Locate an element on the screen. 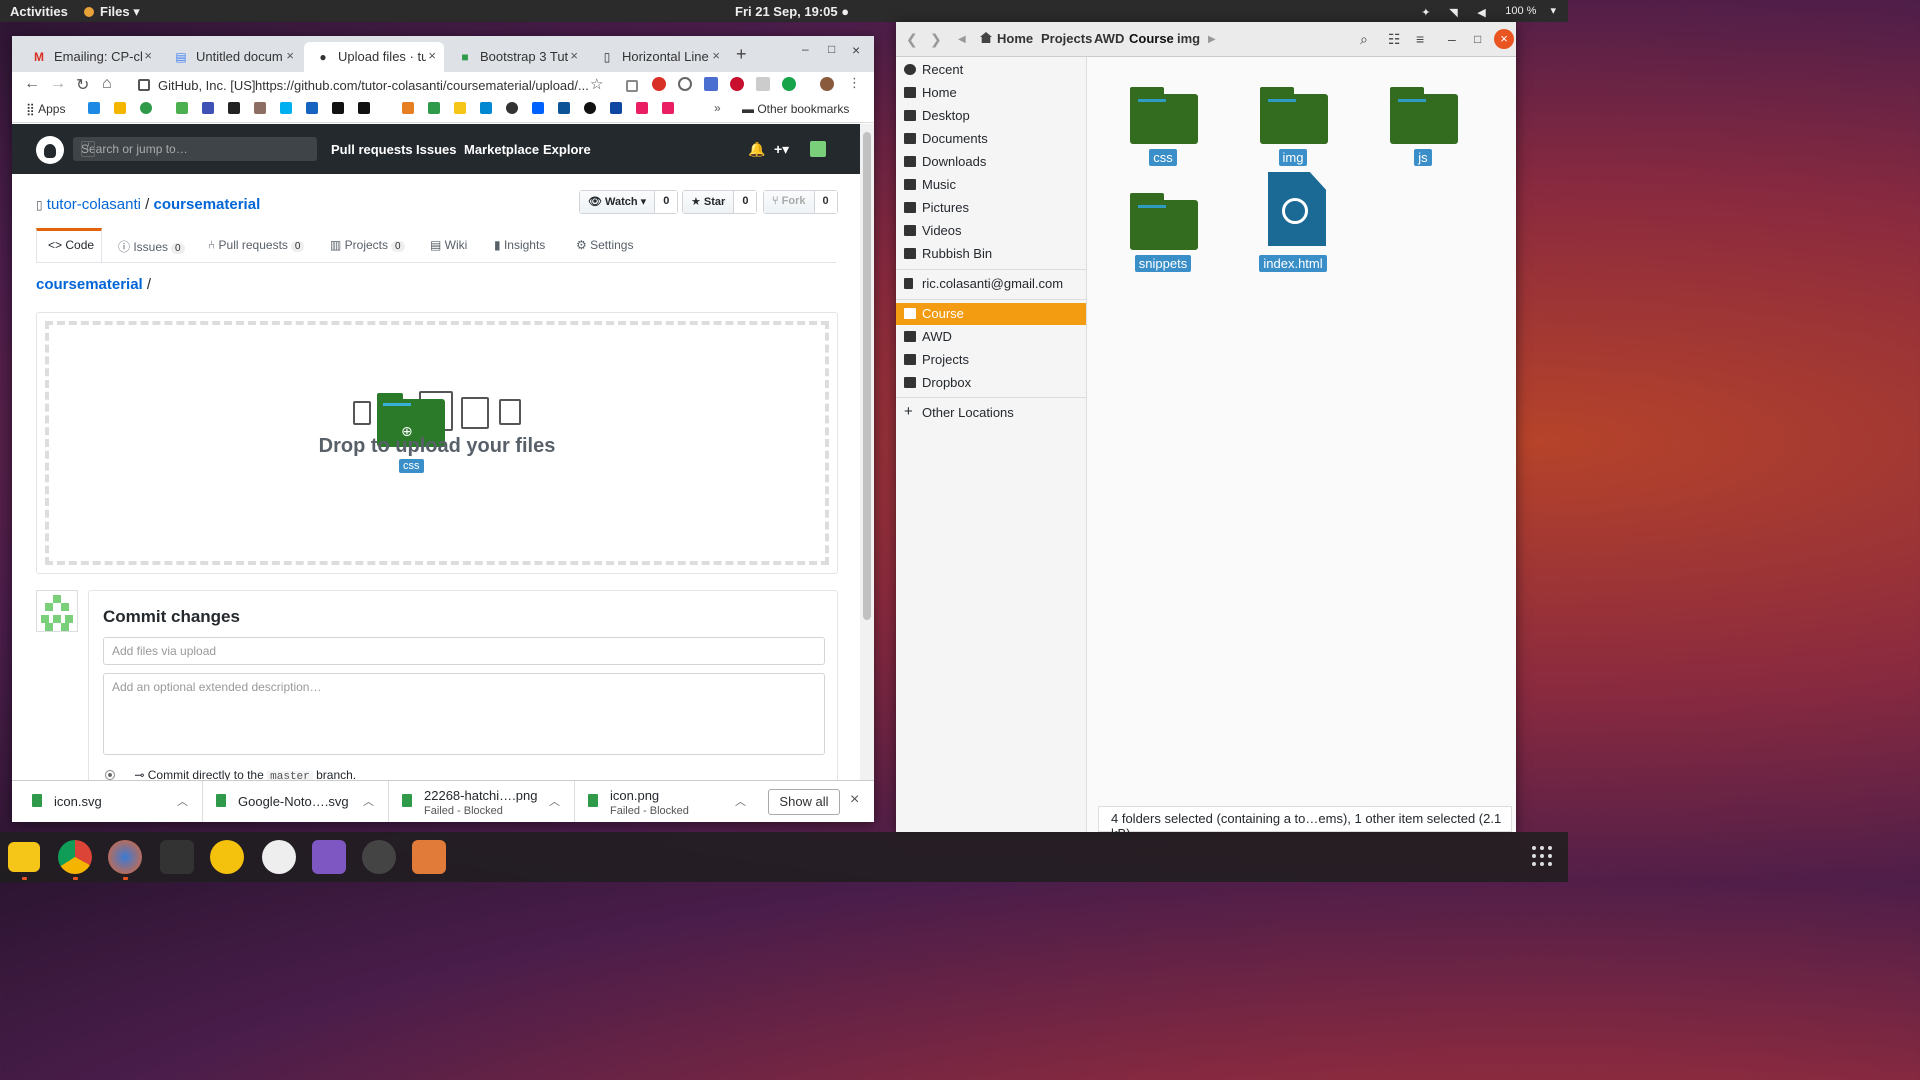 The width and height of the screenshot is (1920, 1080). files-app-icon is located at coordinates (24, 857).